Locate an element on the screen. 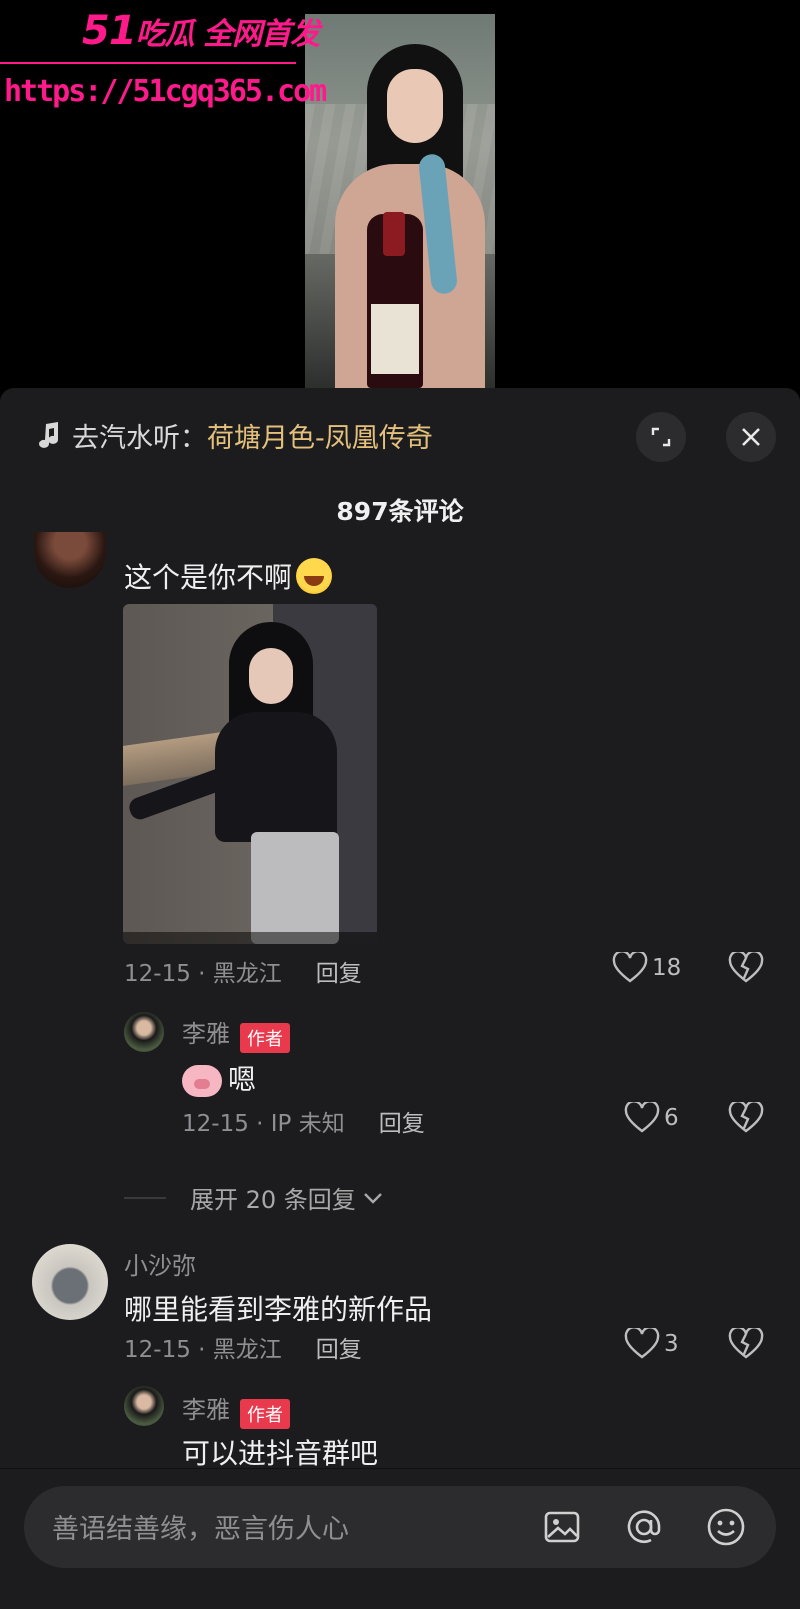 The width and height of the screenshot is (800, 1609). comment-text: 嗯 is located at coordinates (219, 1078).